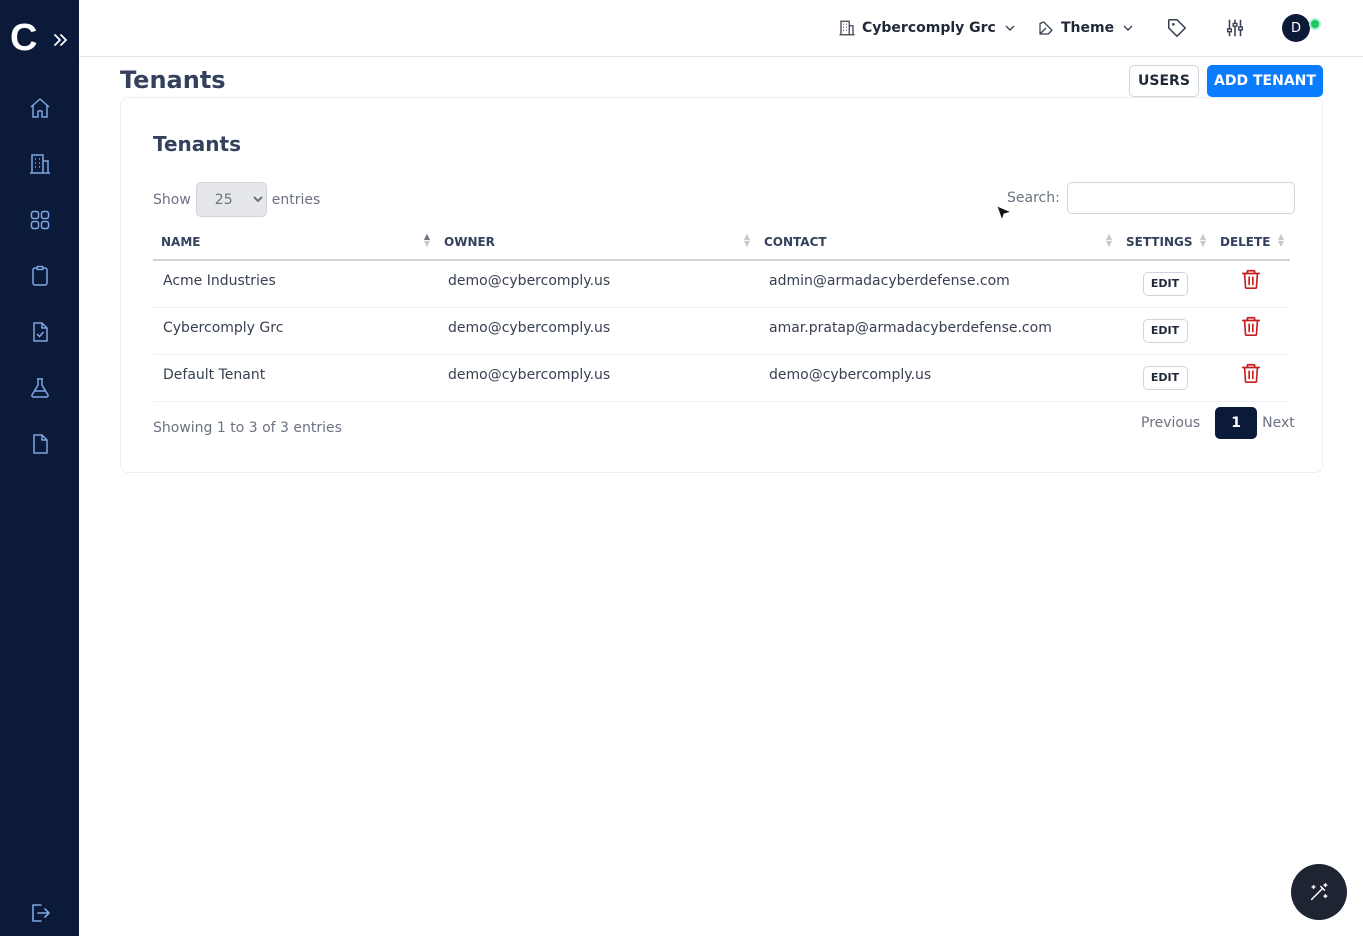 The height and width of the screenshot is (936, 1363). What do you see at coordinates (1177, 28) in the screenshot?
I see `tag-icon` at bounding box center [1177, 28].